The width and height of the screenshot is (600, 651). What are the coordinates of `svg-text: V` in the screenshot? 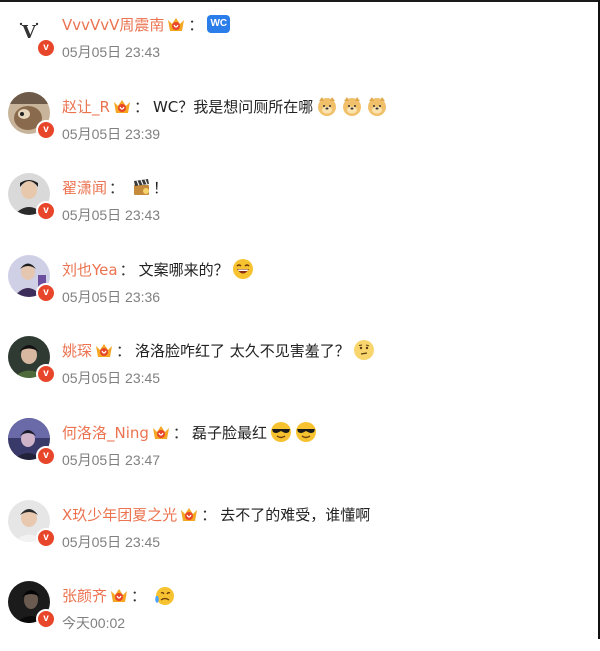 It's located at (29, 32).